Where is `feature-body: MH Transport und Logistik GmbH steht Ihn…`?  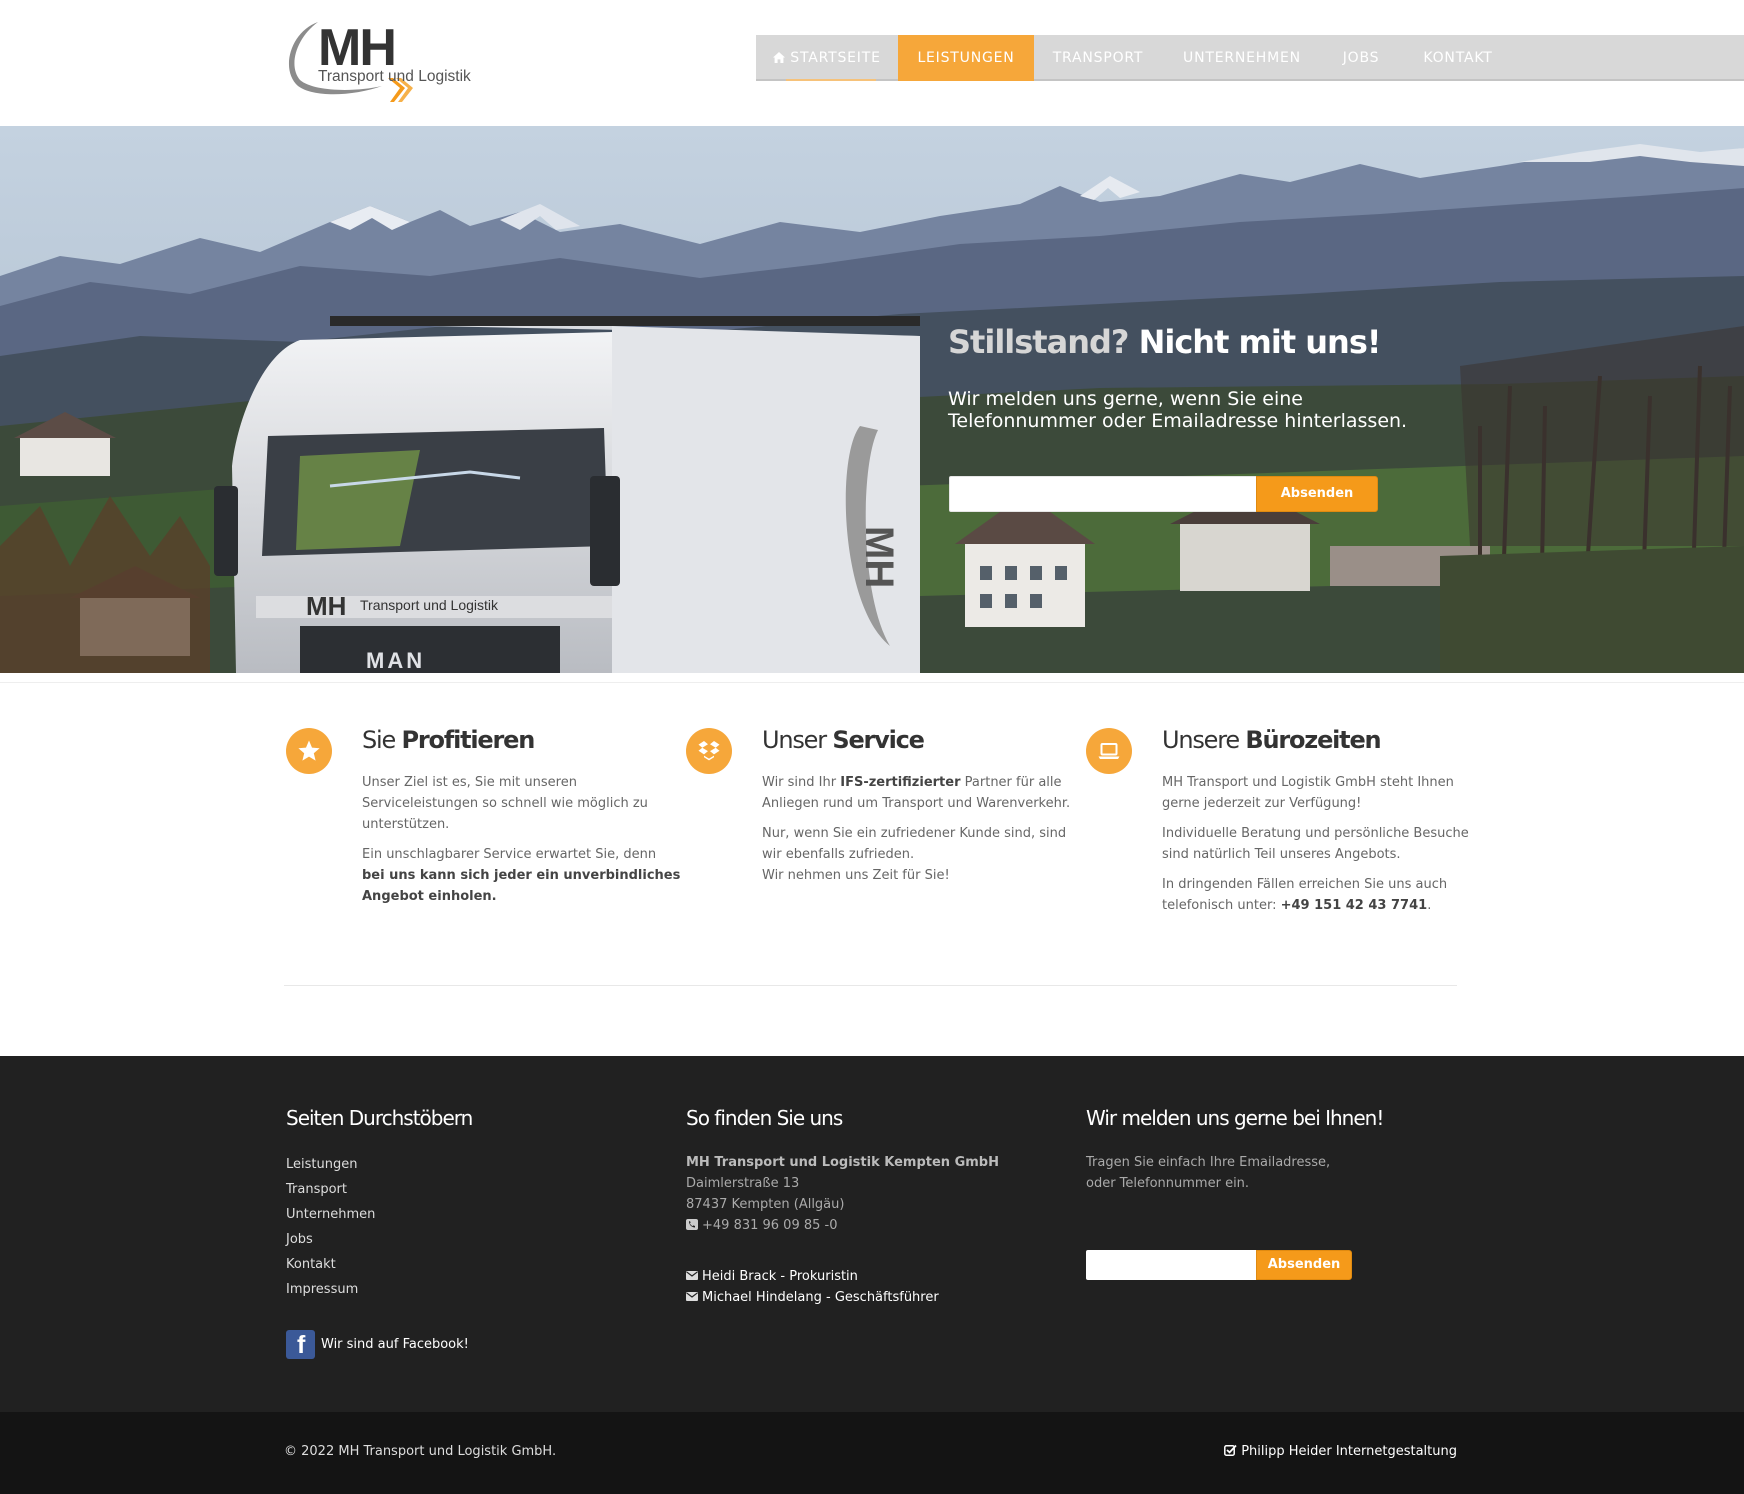
feature-body: MH Transport und Logistik GmbH steht Ihn… is located at coordinates (1322, 848).